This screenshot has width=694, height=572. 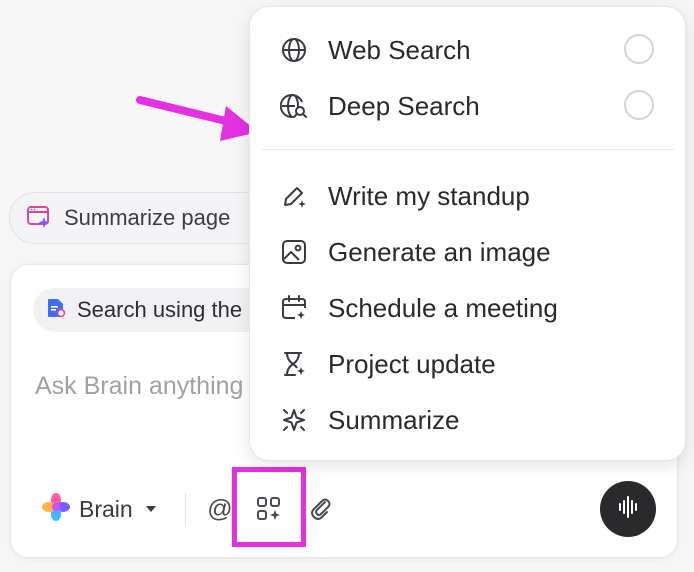 I want to click on pen-sparkle-icon, so click(x=294, y=196).